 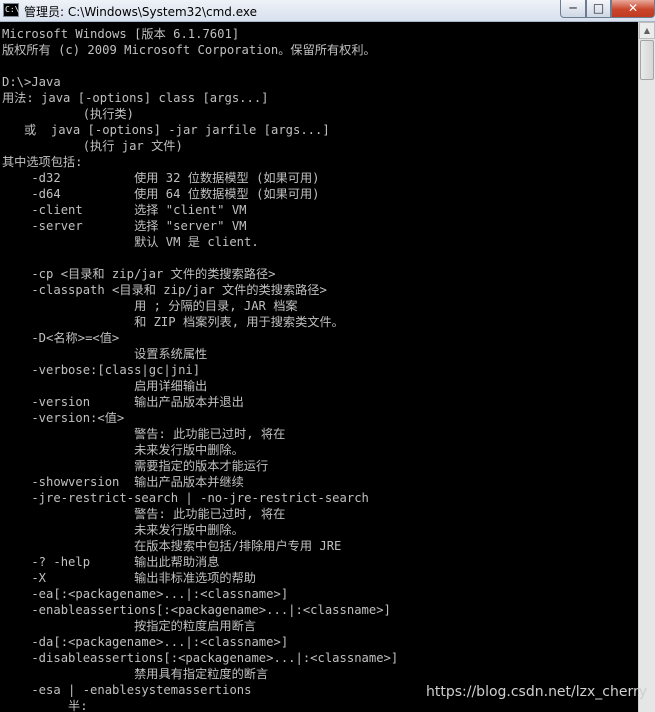 I want to click on close-button: ✕, so click(x=633, y=9).